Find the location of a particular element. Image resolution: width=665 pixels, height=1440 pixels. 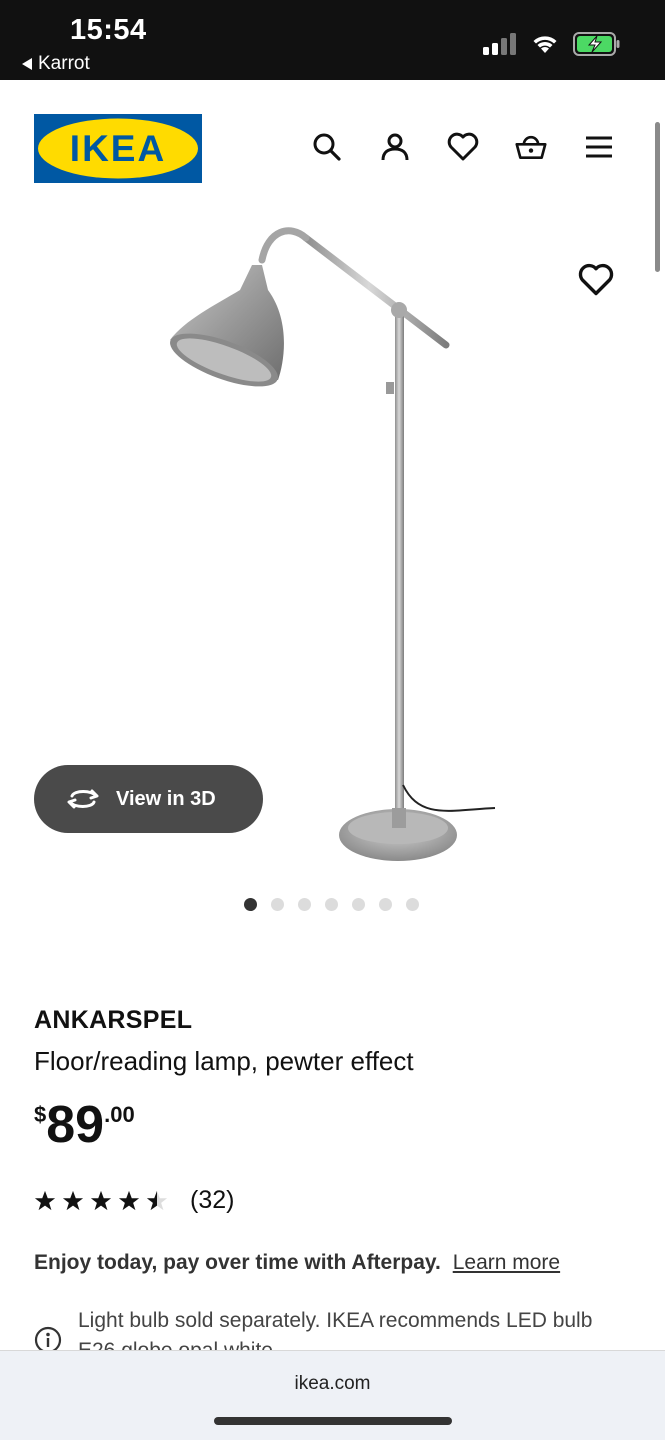

ikea-logo: IKEA is located at coordinates (118, 148).